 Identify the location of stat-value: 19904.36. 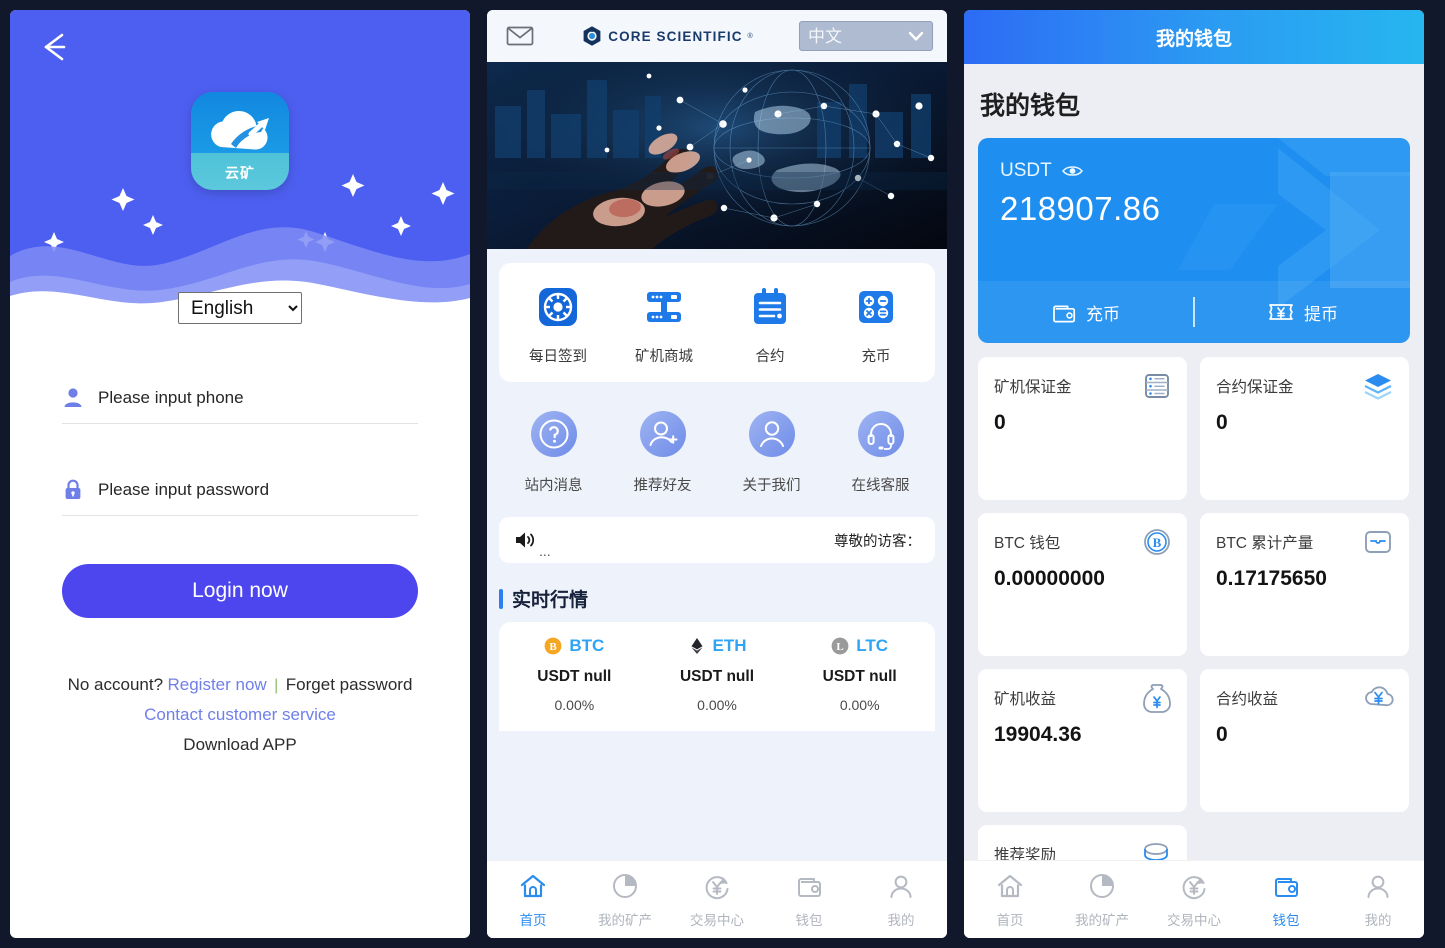
(1038, 734).